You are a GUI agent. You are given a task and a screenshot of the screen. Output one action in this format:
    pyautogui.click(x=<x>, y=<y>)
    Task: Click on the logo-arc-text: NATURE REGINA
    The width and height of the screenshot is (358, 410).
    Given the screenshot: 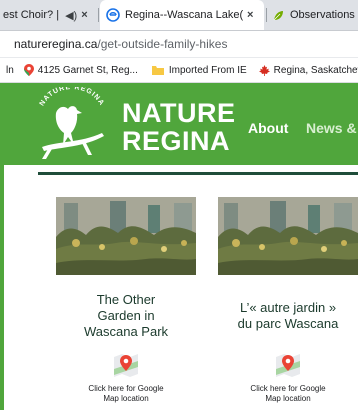 What is the action you would take?
    pyautogui.click(x=72, y=97)
    